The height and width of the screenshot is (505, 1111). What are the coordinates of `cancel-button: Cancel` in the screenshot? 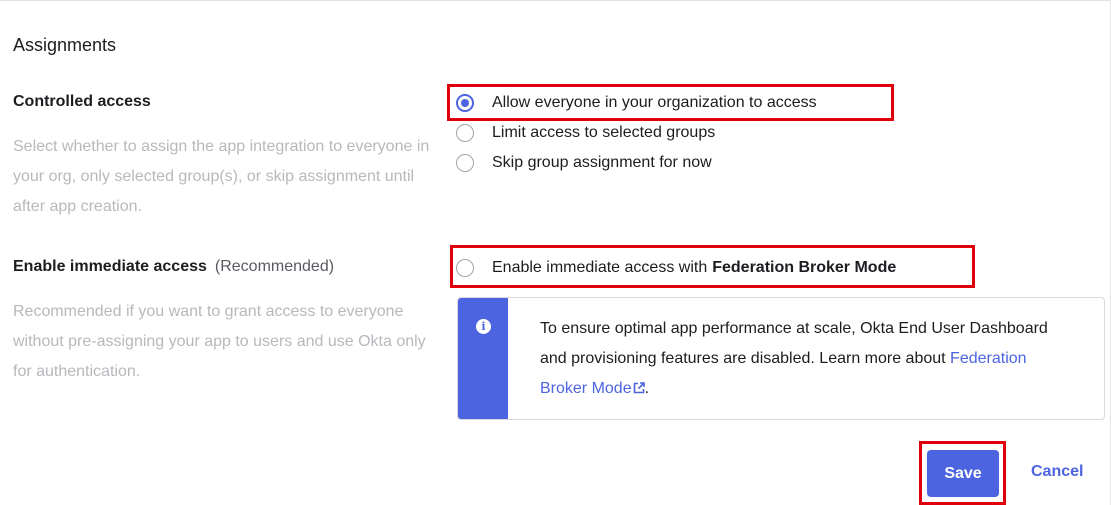 It's located at (1057, 472).